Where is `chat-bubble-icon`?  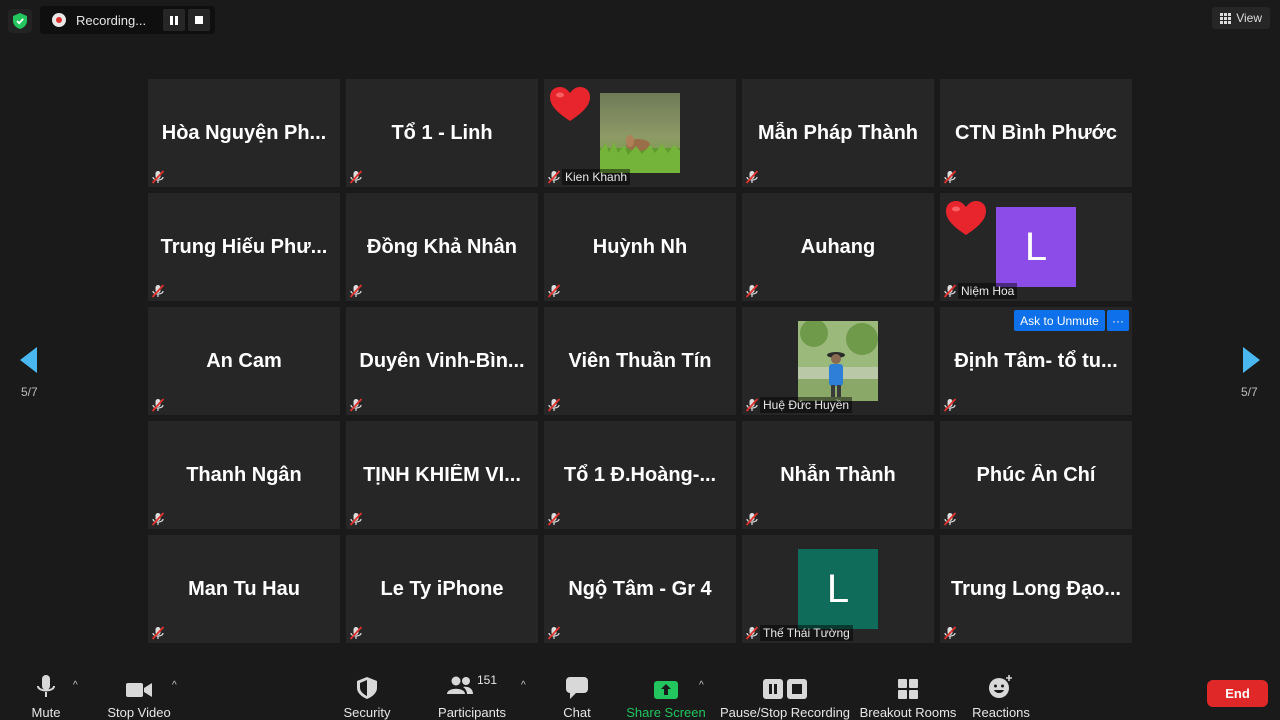 chat-bubble-icon is located at coordinates (577, 684).